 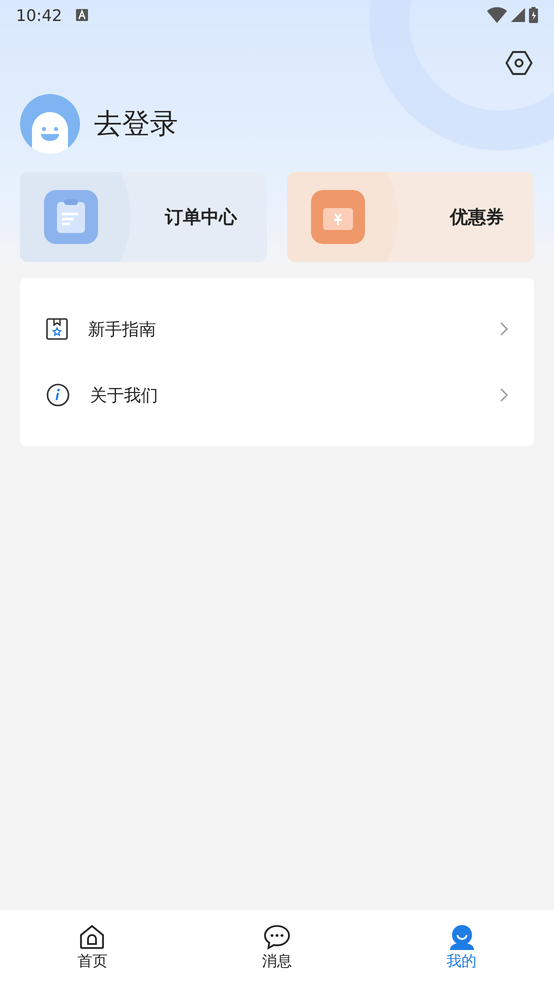 I want to click on card-label: 优惠券, so click(x=477, y=217).